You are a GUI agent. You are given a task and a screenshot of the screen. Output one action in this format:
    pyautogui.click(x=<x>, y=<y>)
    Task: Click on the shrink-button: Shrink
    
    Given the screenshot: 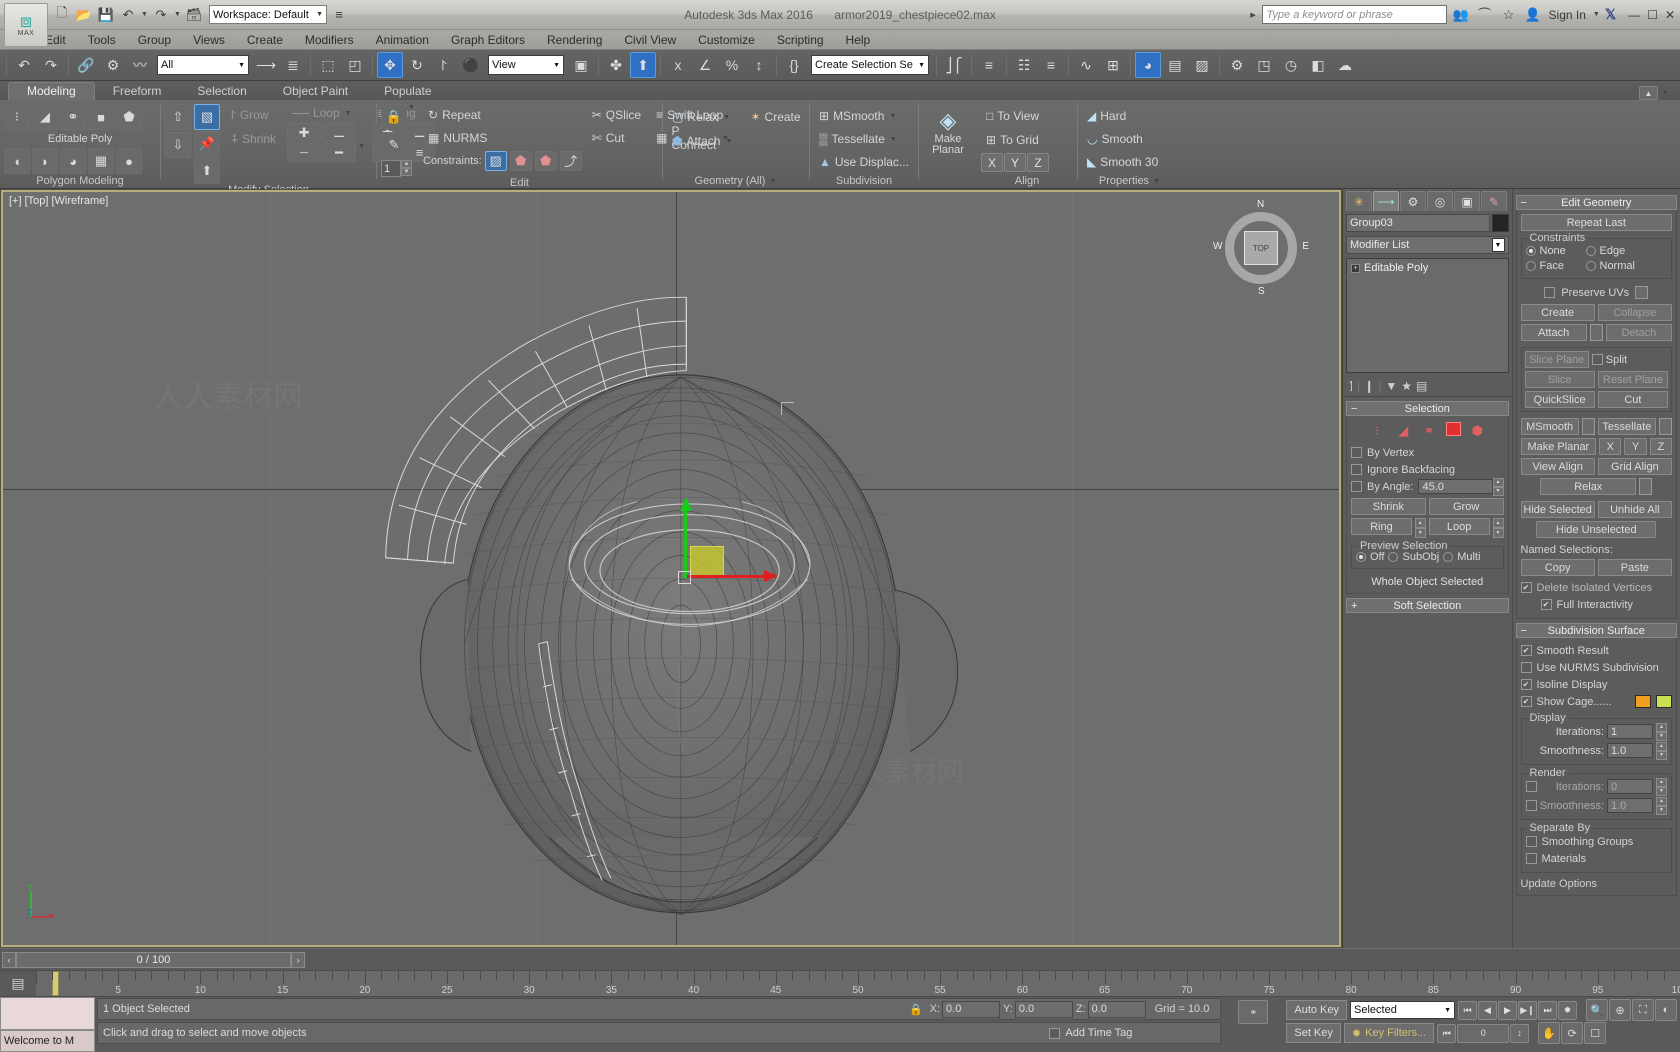 What is the action you would take?
    pyautogui.click(x=1388, y=506)
    